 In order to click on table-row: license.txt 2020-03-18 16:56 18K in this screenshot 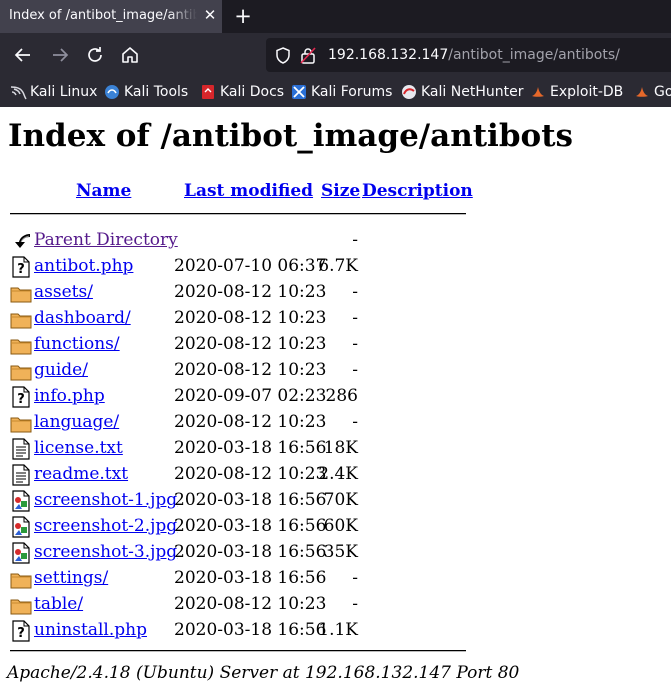, I will do `click(335, 448)`.